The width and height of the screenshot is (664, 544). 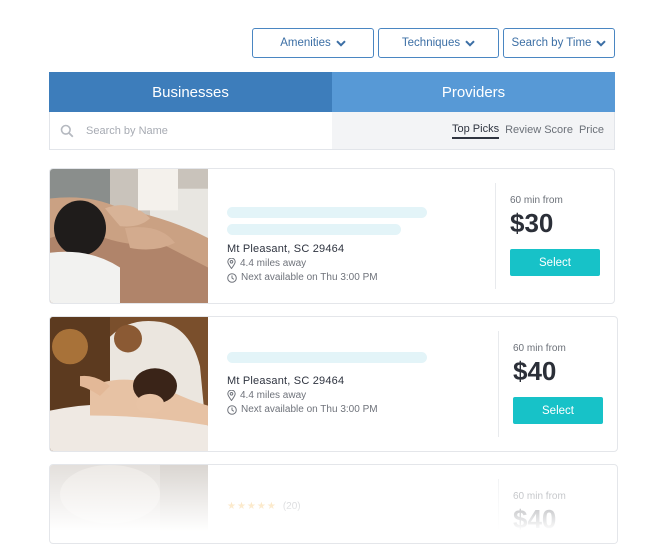 What do you see at coordinates (190, 92) in the screenshot?
I see `tab-businesses: Businesses` at bounding box center [190, 92].